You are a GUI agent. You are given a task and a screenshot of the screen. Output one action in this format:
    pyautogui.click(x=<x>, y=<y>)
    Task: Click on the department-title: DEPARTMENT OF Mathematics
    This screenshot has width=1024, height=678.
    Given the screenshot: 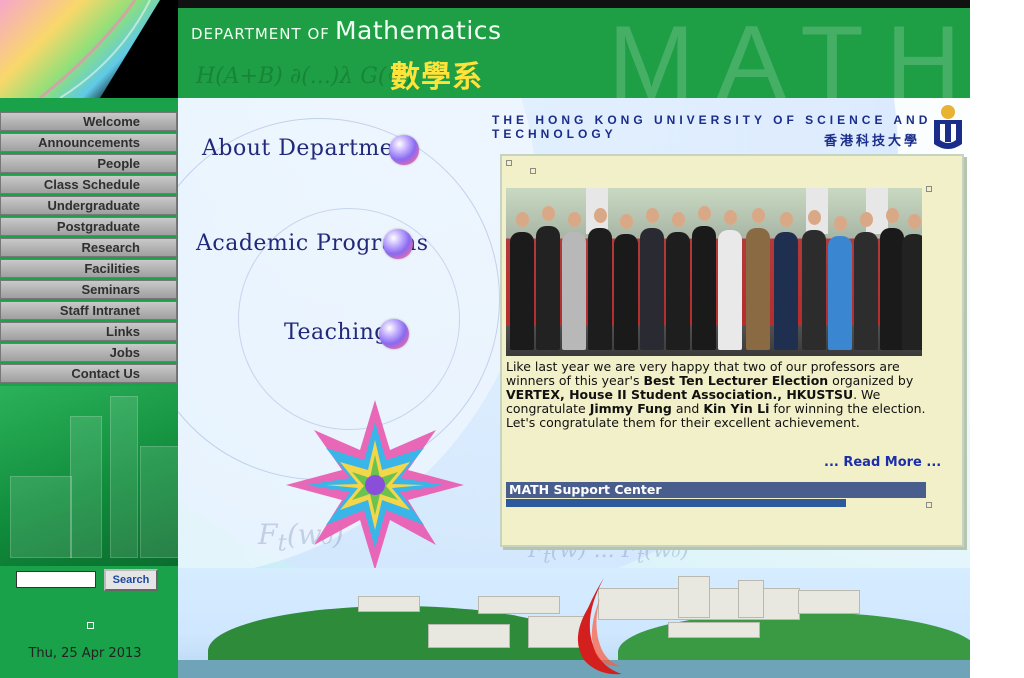 What is the action you would take?
    pyautogui.click(x=346, y=30)
    